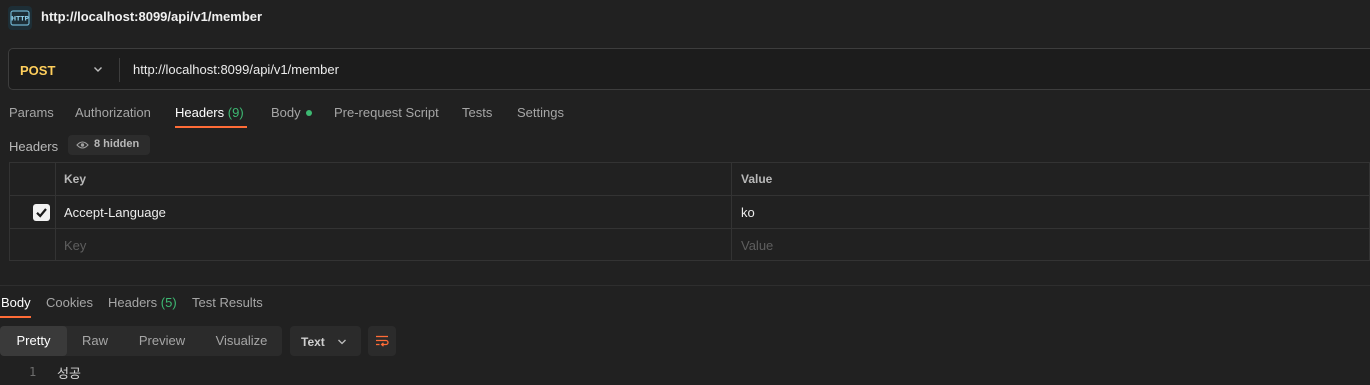  I want to click on url-bar: POST http://localhost:8099/api/v1/member, so click(689, 69).